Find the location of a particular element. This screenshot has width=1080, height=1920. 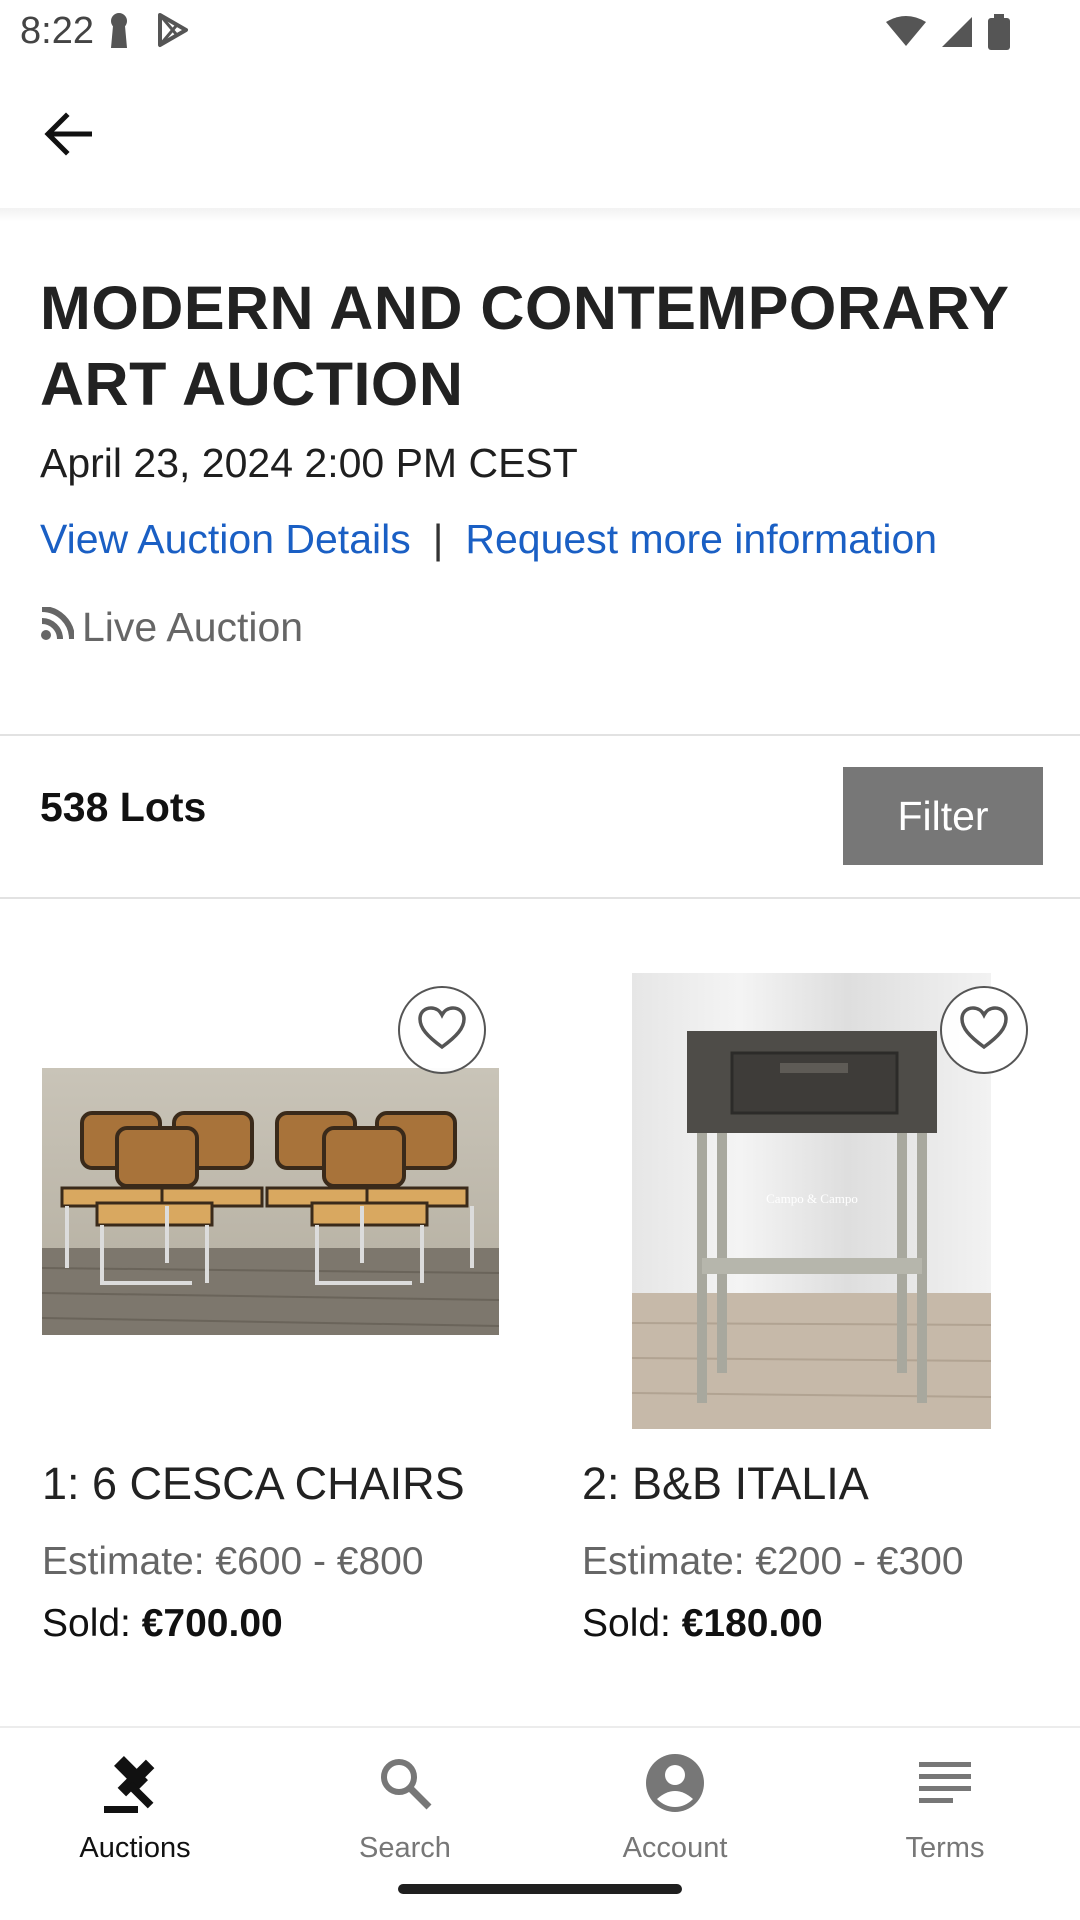

nav-label: Search is located at coordinates (405, 1848).